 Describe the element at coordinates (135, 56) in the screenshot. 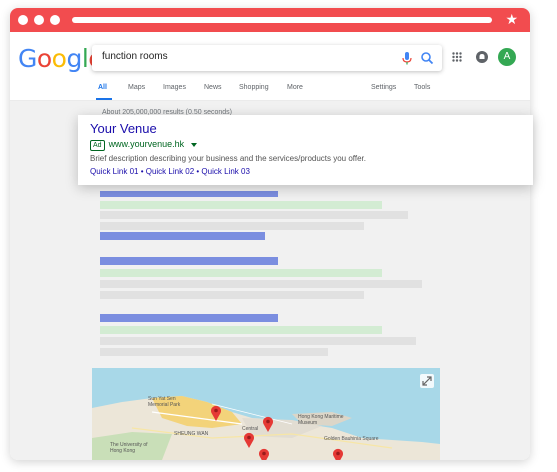

I see `search-input: function rooms` at that location.